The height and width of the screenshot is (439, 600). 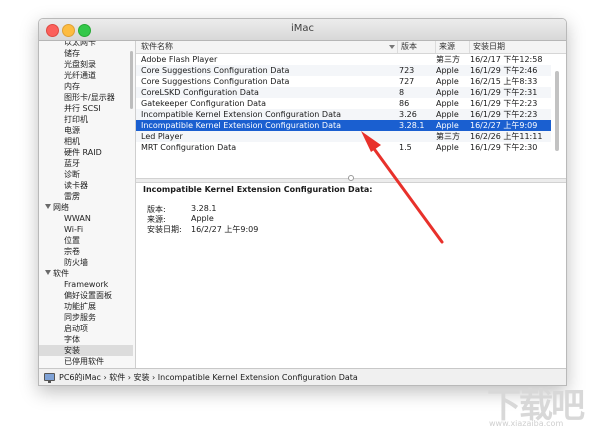 What do you see at coordinates (541, 406) in the screenshot?
I see `watermark: 下载吧 www.xiazaiba.com` at bounding box center [541, 406].